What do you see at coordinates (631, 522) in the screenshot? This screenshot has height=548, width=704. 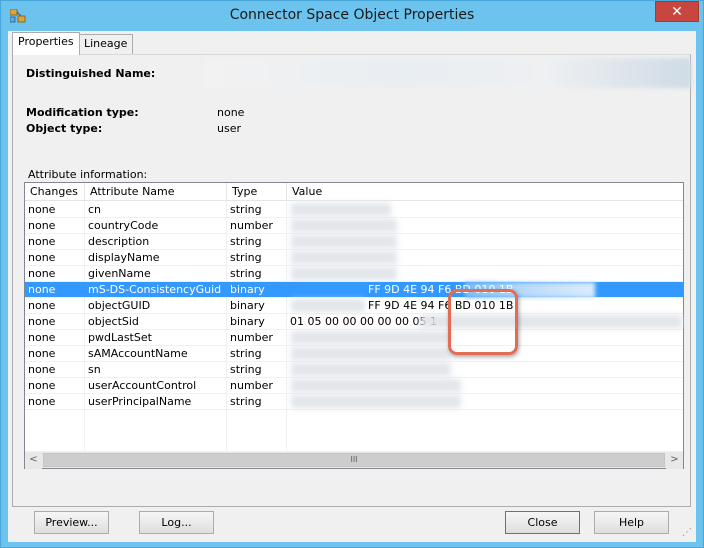 I see `help-button: Help` at bounding box center [631, 522].